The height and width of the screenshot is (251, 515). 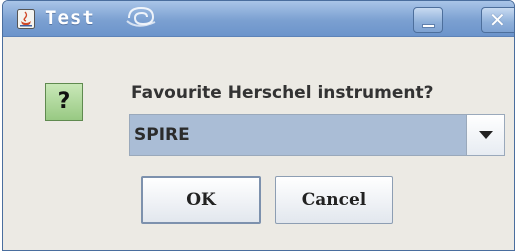 I want to click on prompt-label: Favourite Herschel instrument?, so click(x=282, y=93).